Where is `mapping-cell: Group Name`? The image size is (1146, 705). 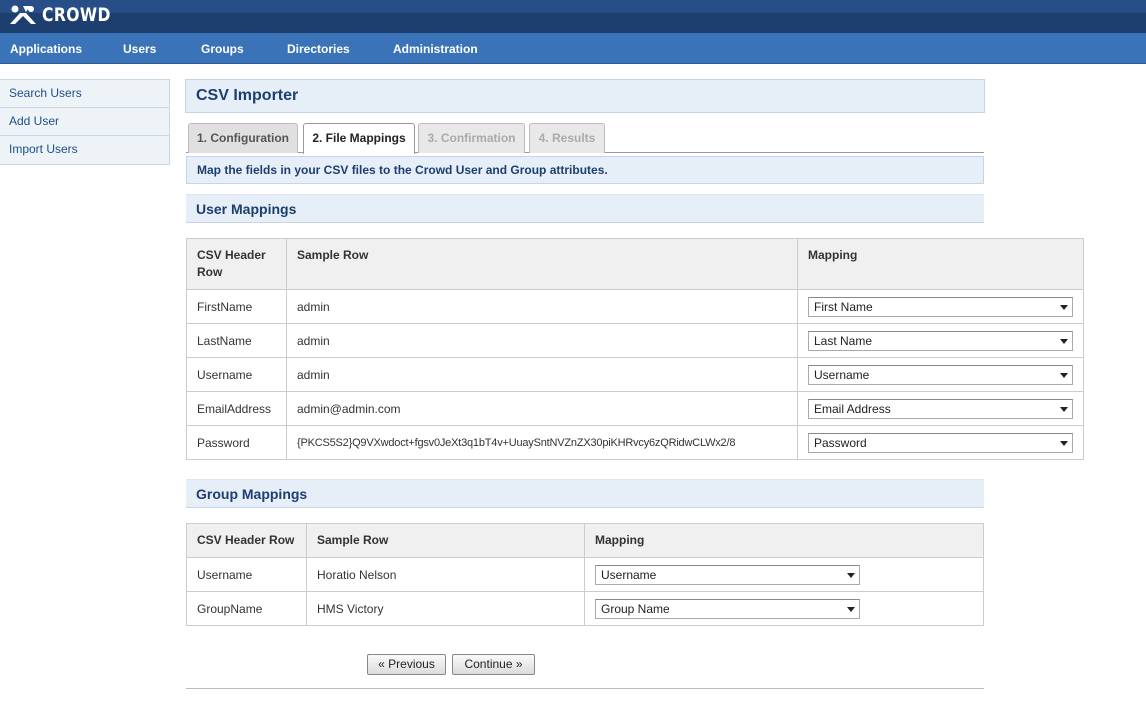 mapping-cell: Group Name is located at coordinates (784, 608).